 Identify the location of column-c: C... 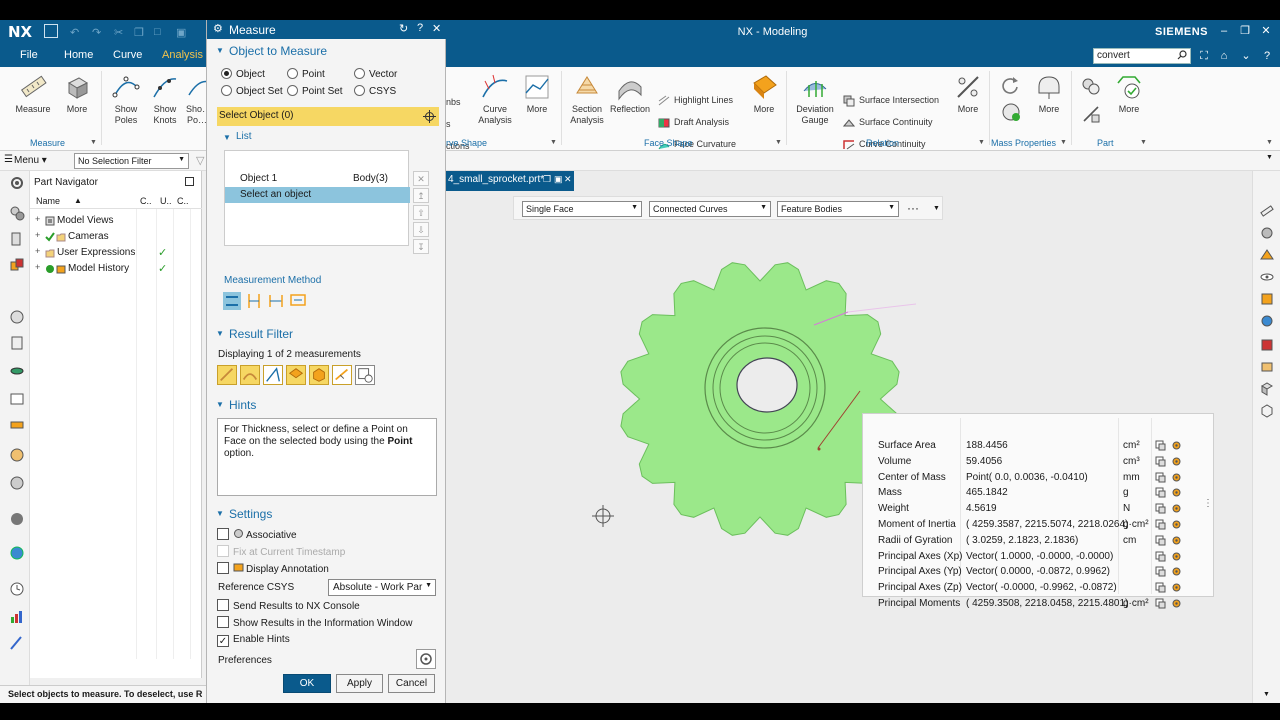
(146, 201).